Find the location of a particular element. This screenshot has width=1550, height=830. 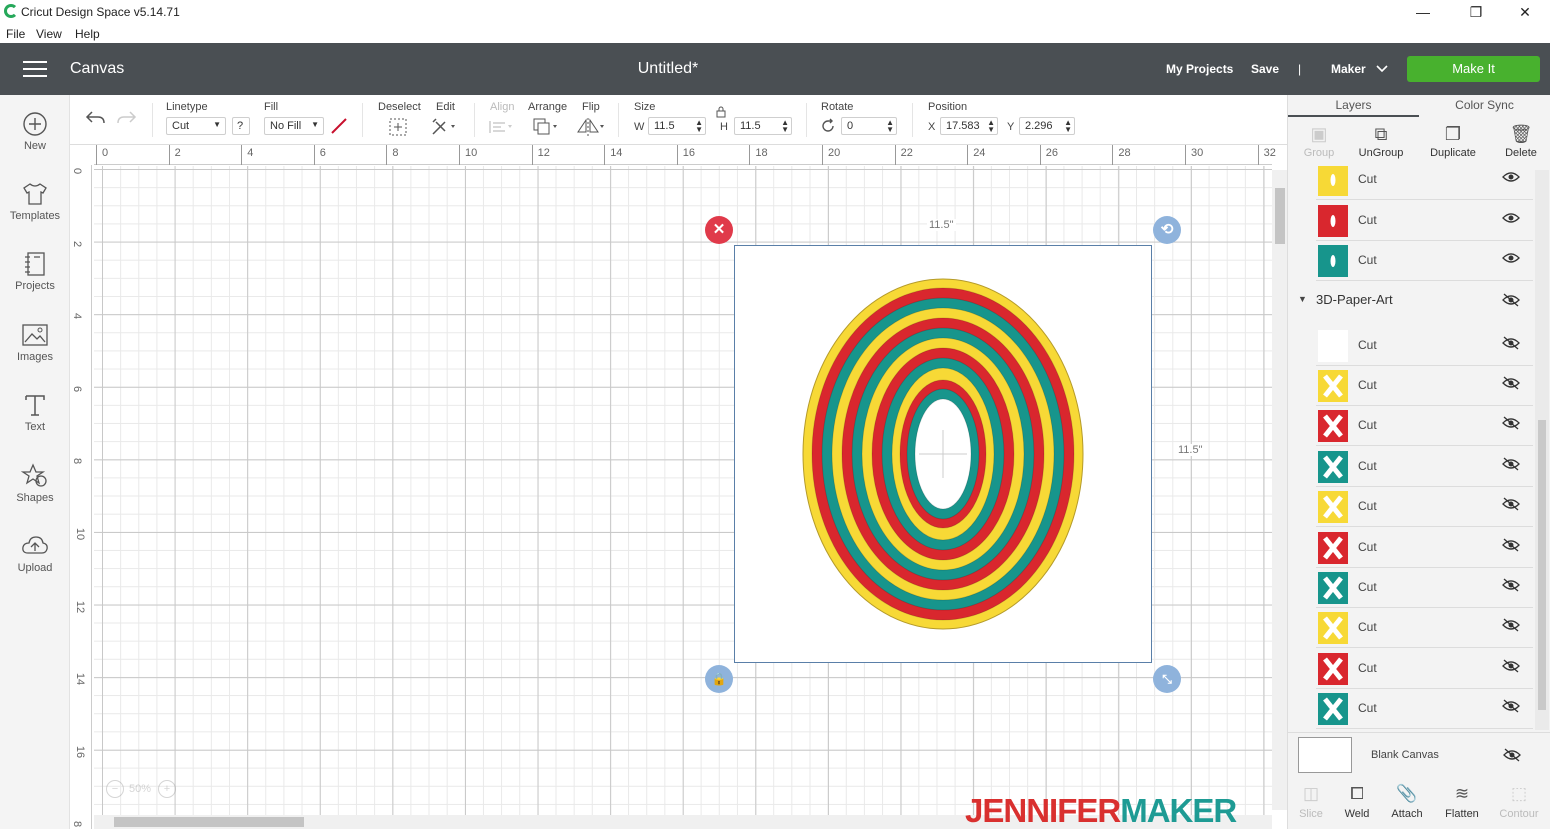

rotate-icon is located at coordinates (828, 126).